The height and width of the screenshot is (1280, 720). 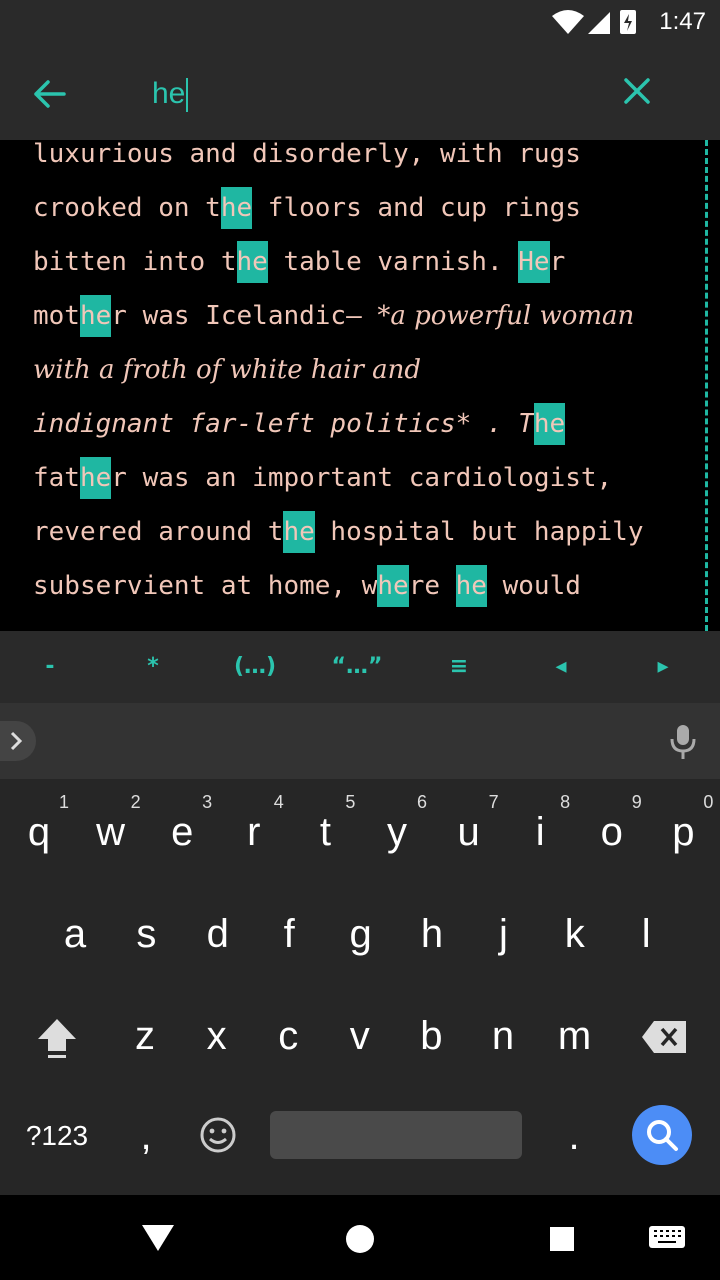 I want to click on key-a: a, so click(x=75, y=934).